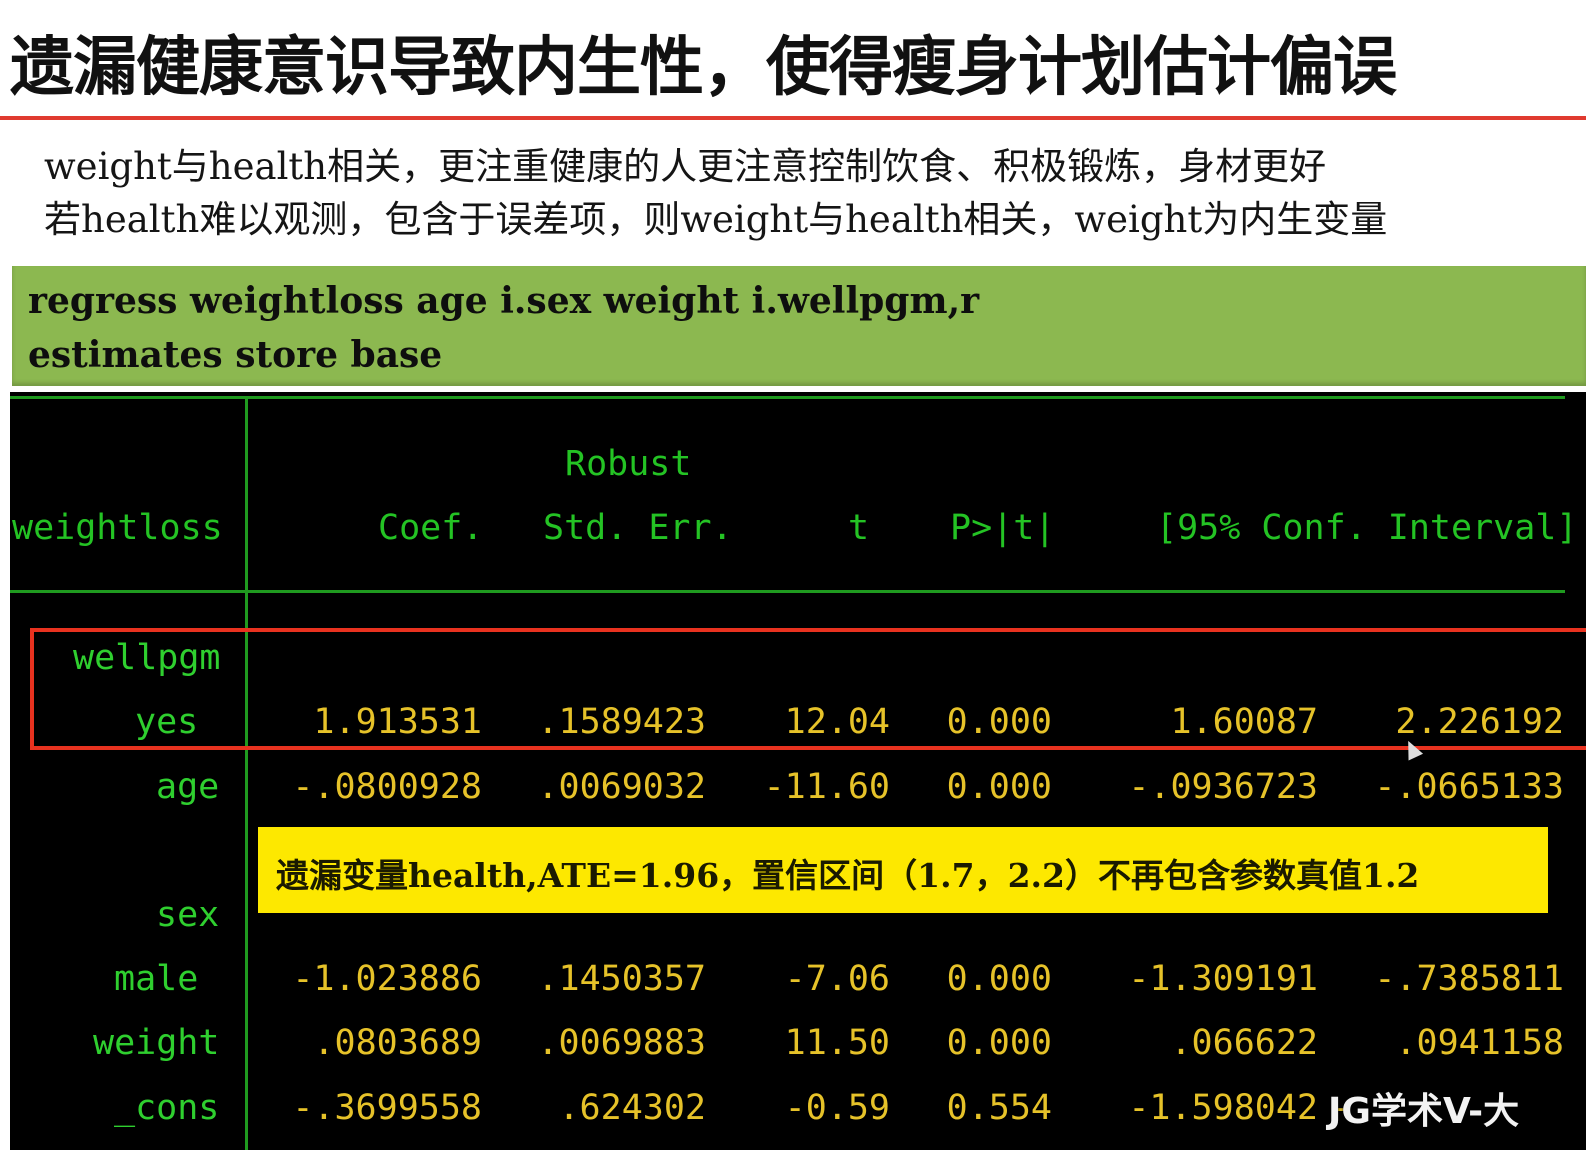 The width and height of the screenshot is (1586, 1150). I want to click on yes-std-err: .1589423, so click(621, 722).